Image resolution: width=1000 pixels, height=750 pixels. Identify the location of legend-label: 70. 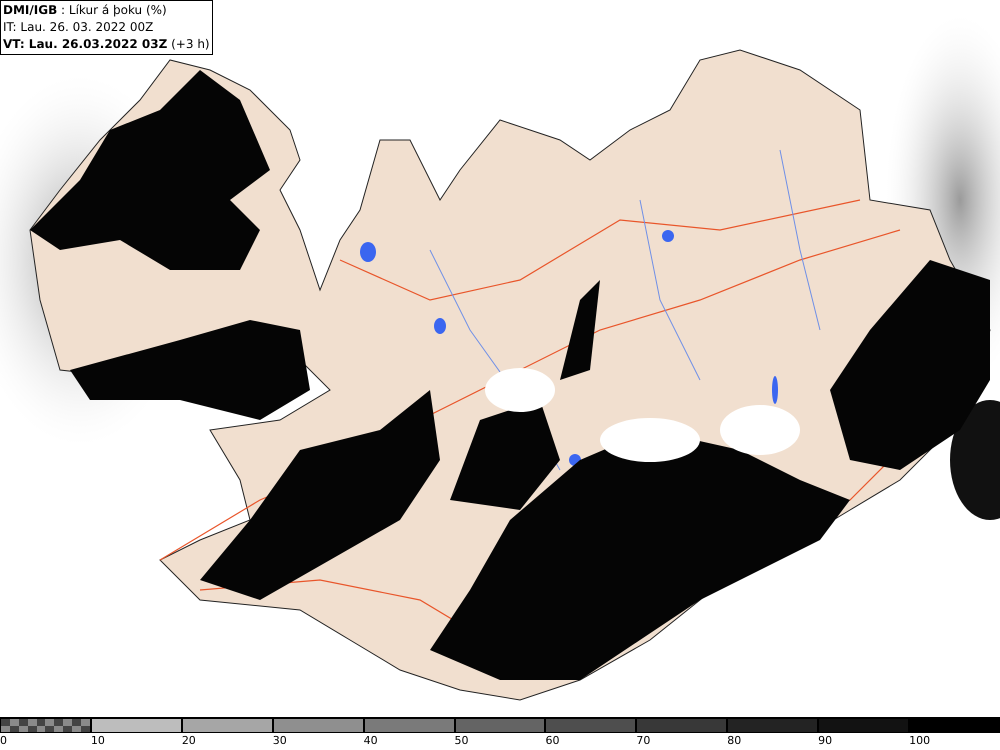
(644, 741).